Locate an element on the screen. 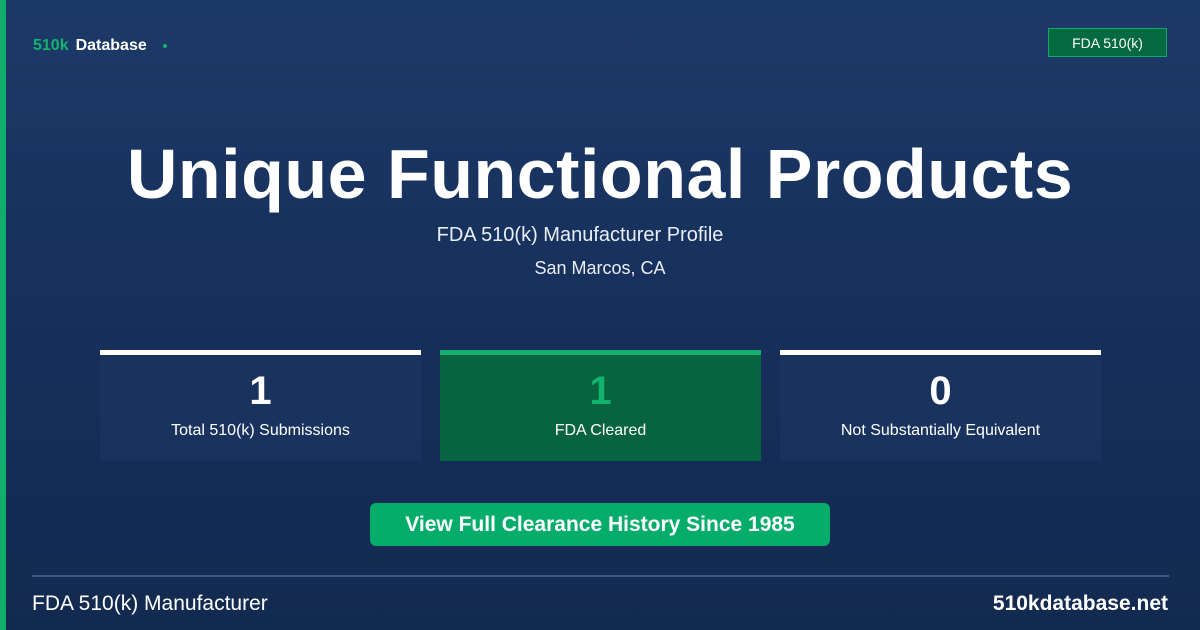 The width and height of the screenshot is (1200, 630). stat-card-fda-cleared: 1 FDA Cleared is located at coordinates (600, 405).